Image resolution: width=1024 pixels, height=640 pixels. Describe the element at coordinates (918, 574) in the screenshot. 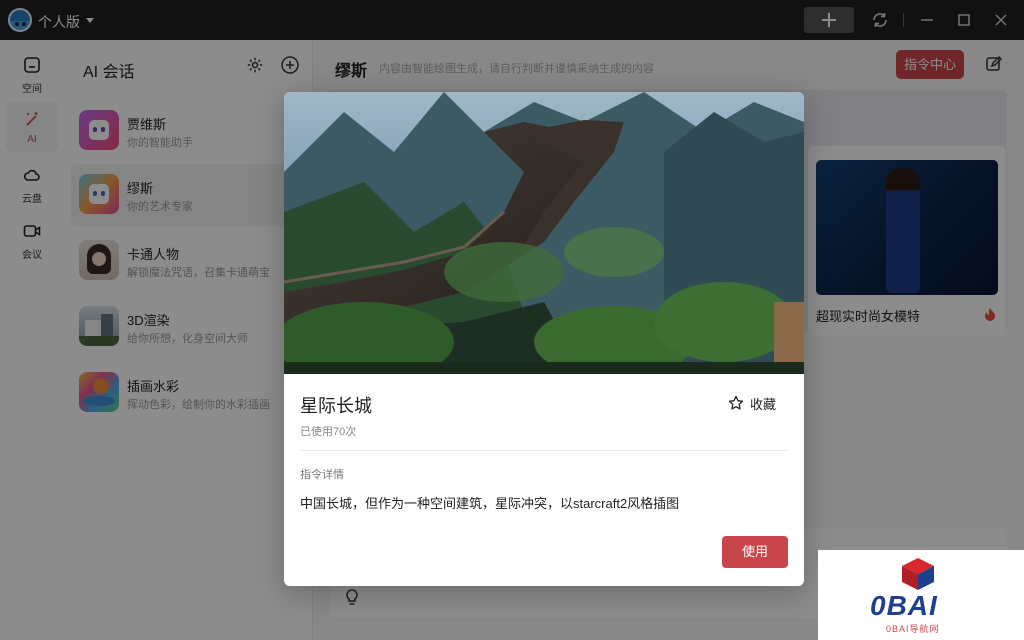

I see `cube-logo-icon` at that location.